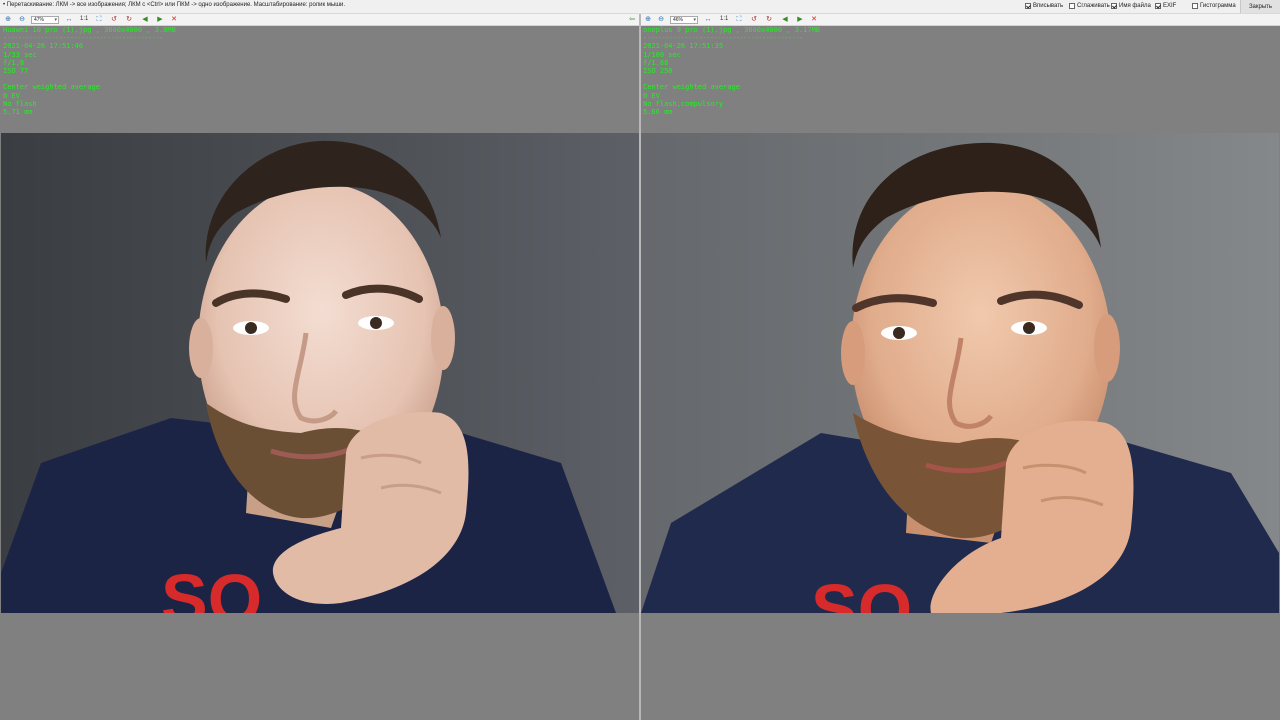 This screenshot has height=720, width=1280. Describe the element at coordinates (1195, 6) in the screenshot. I see `histogram-check-icon` at that location.